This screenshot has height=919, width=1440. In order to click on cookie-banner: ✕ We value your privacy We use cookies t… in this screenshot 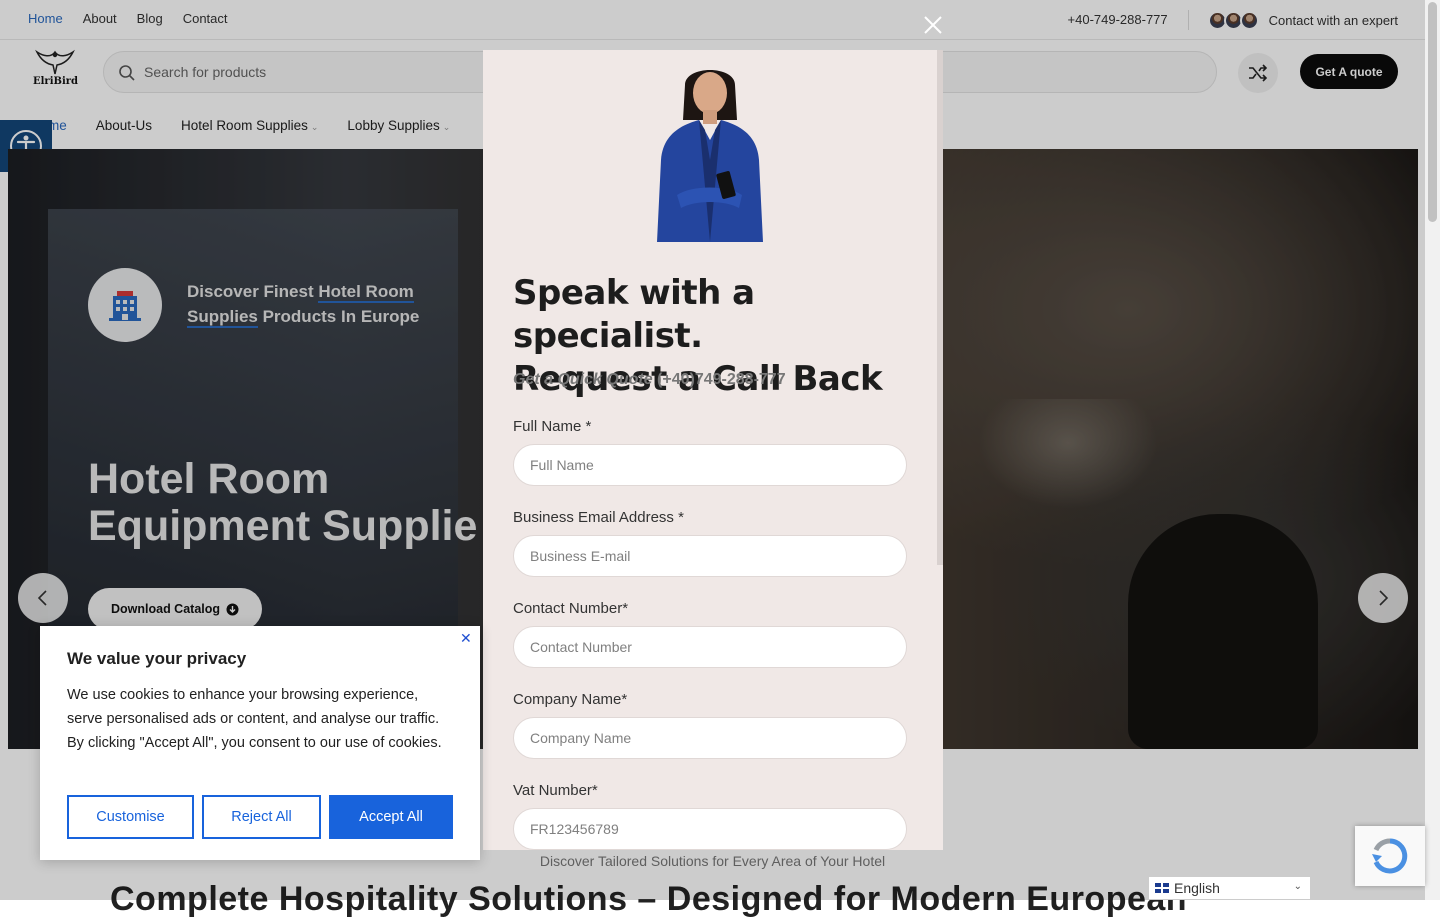, I will do `click(260, 743)`.